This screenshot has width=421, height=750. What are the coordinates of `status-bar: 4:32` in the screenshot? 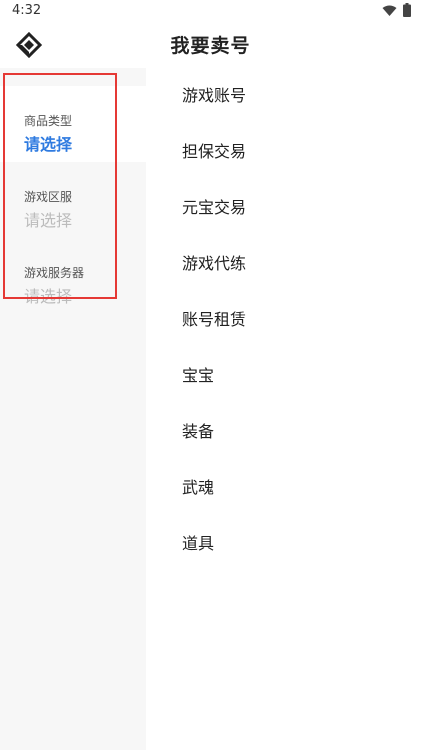 It's located at (210, 11).